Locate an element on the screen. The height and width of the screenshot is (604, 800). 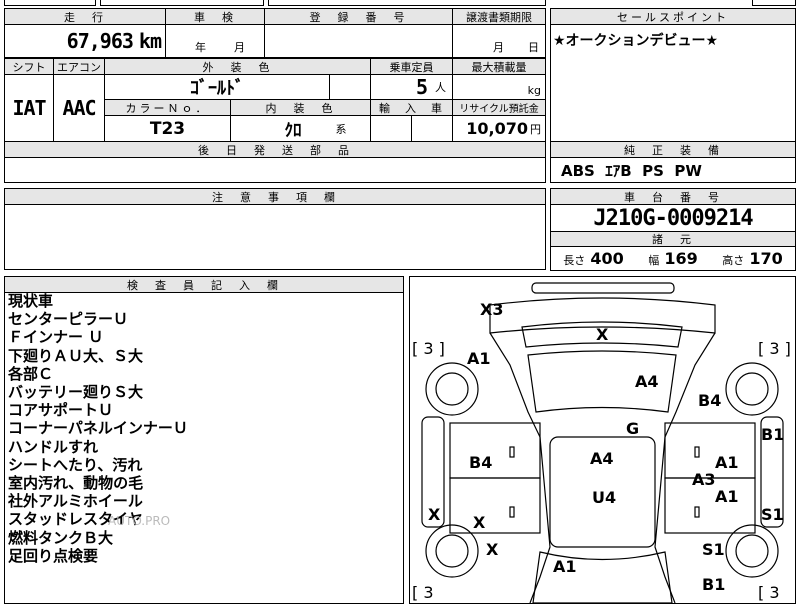
body-left is located at coordinates (520, 467).